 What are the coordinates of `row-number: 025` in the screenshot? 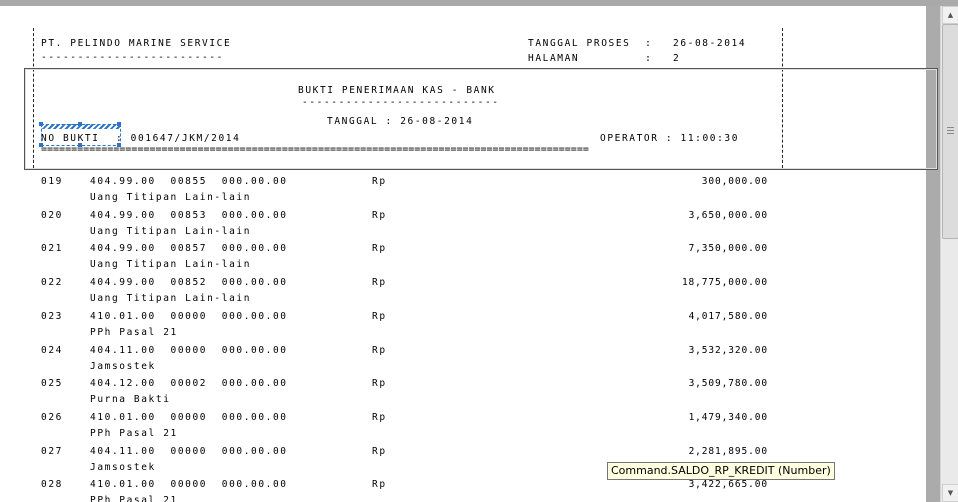 It's located at (52, 384).